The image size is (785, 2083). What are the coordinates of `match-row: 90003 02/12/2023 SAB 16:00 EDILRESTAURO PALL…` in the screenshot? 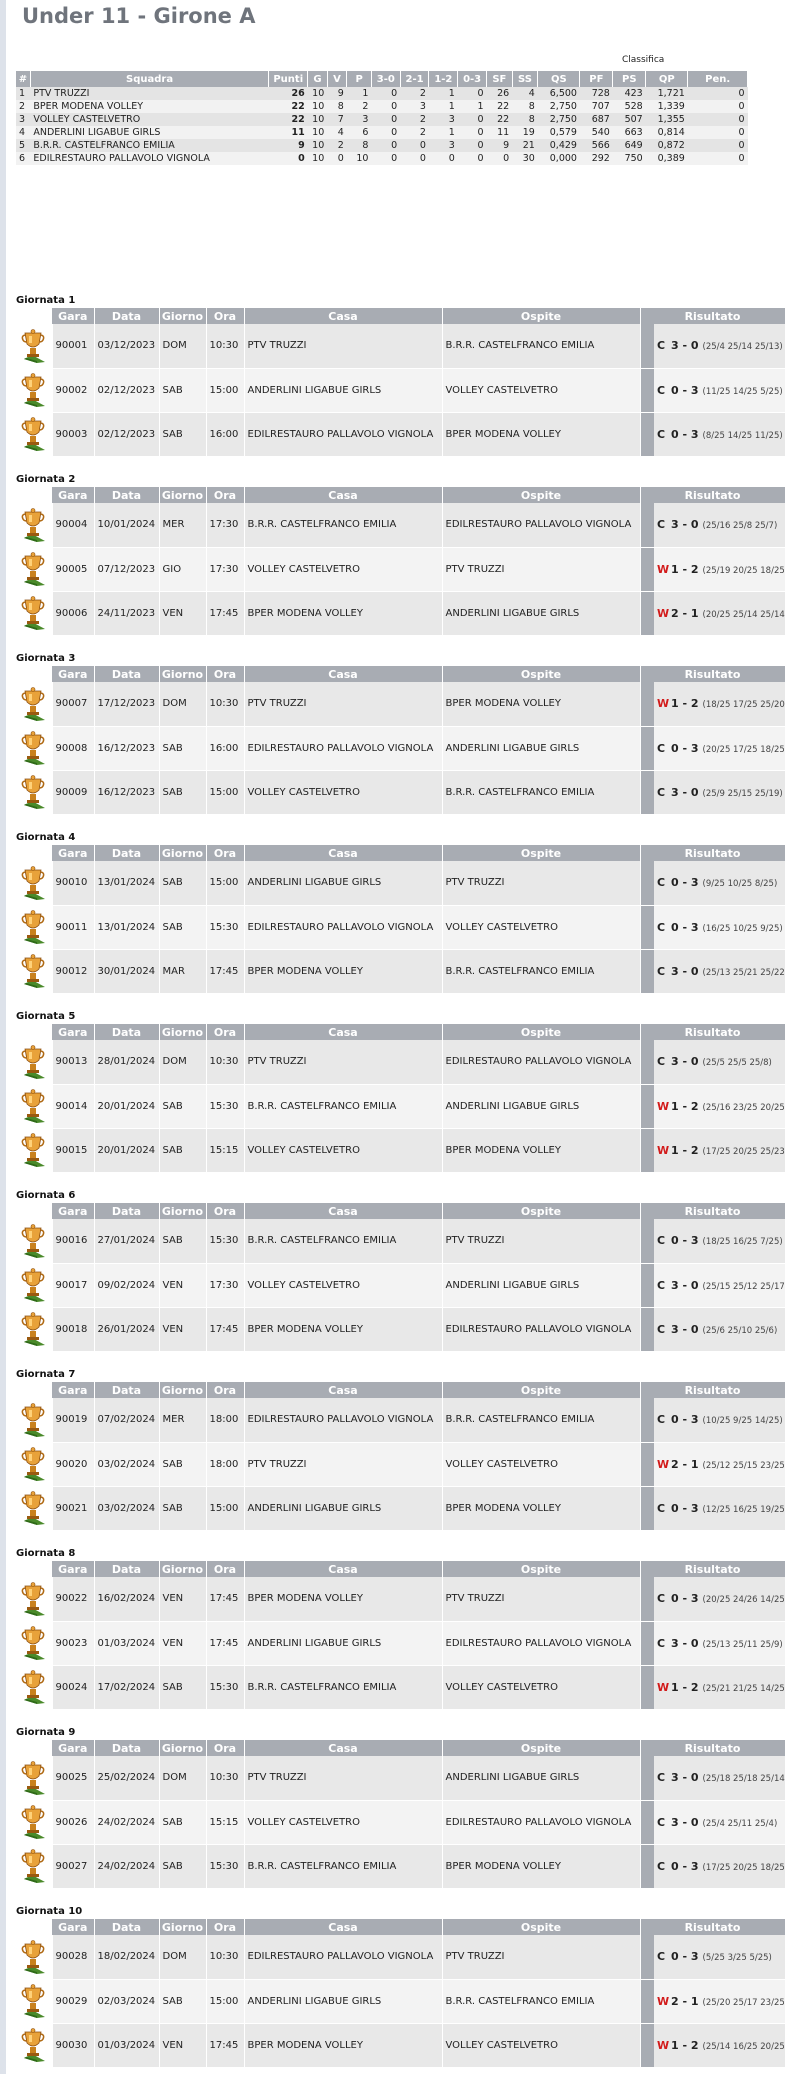 It's located at (400, 434).